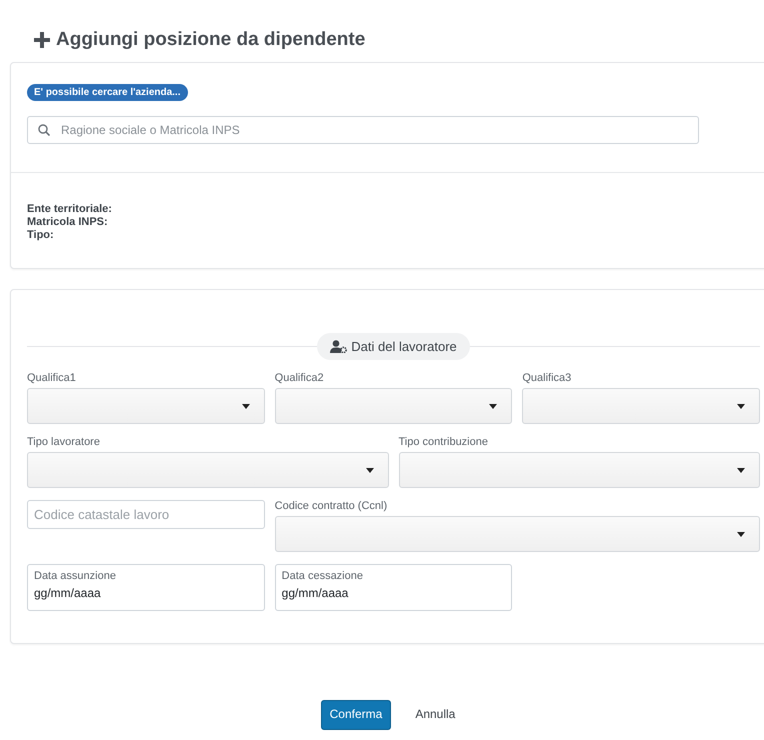  Describe the element at coordinates (146, 587) in the screenshot. I see `date-field: Data assunzione gg/mm/aaaa` at that location.